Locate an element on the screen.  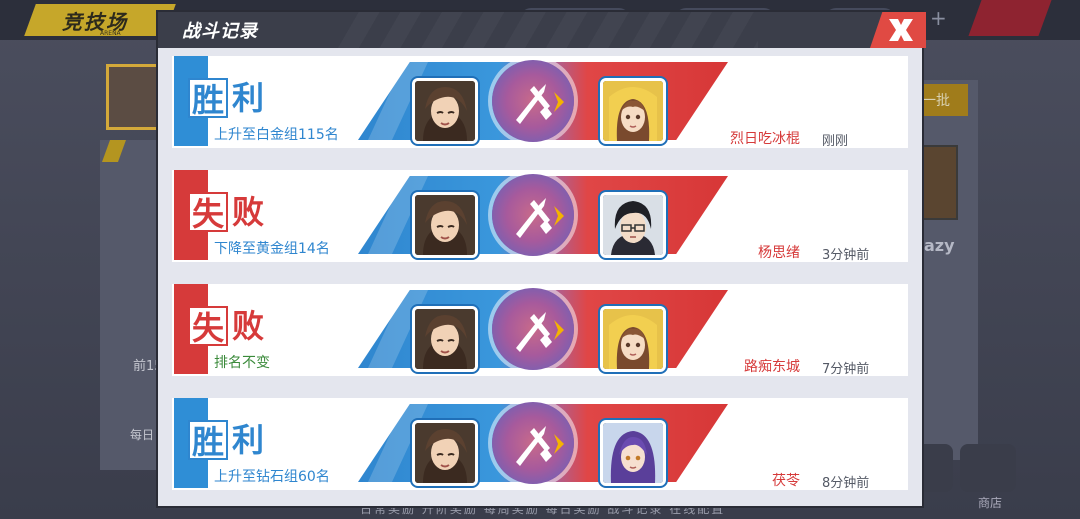
record-row: 失 败 下降至黄金组14名 杨思绪 3分钟前 is located at coordinates (540, 215).